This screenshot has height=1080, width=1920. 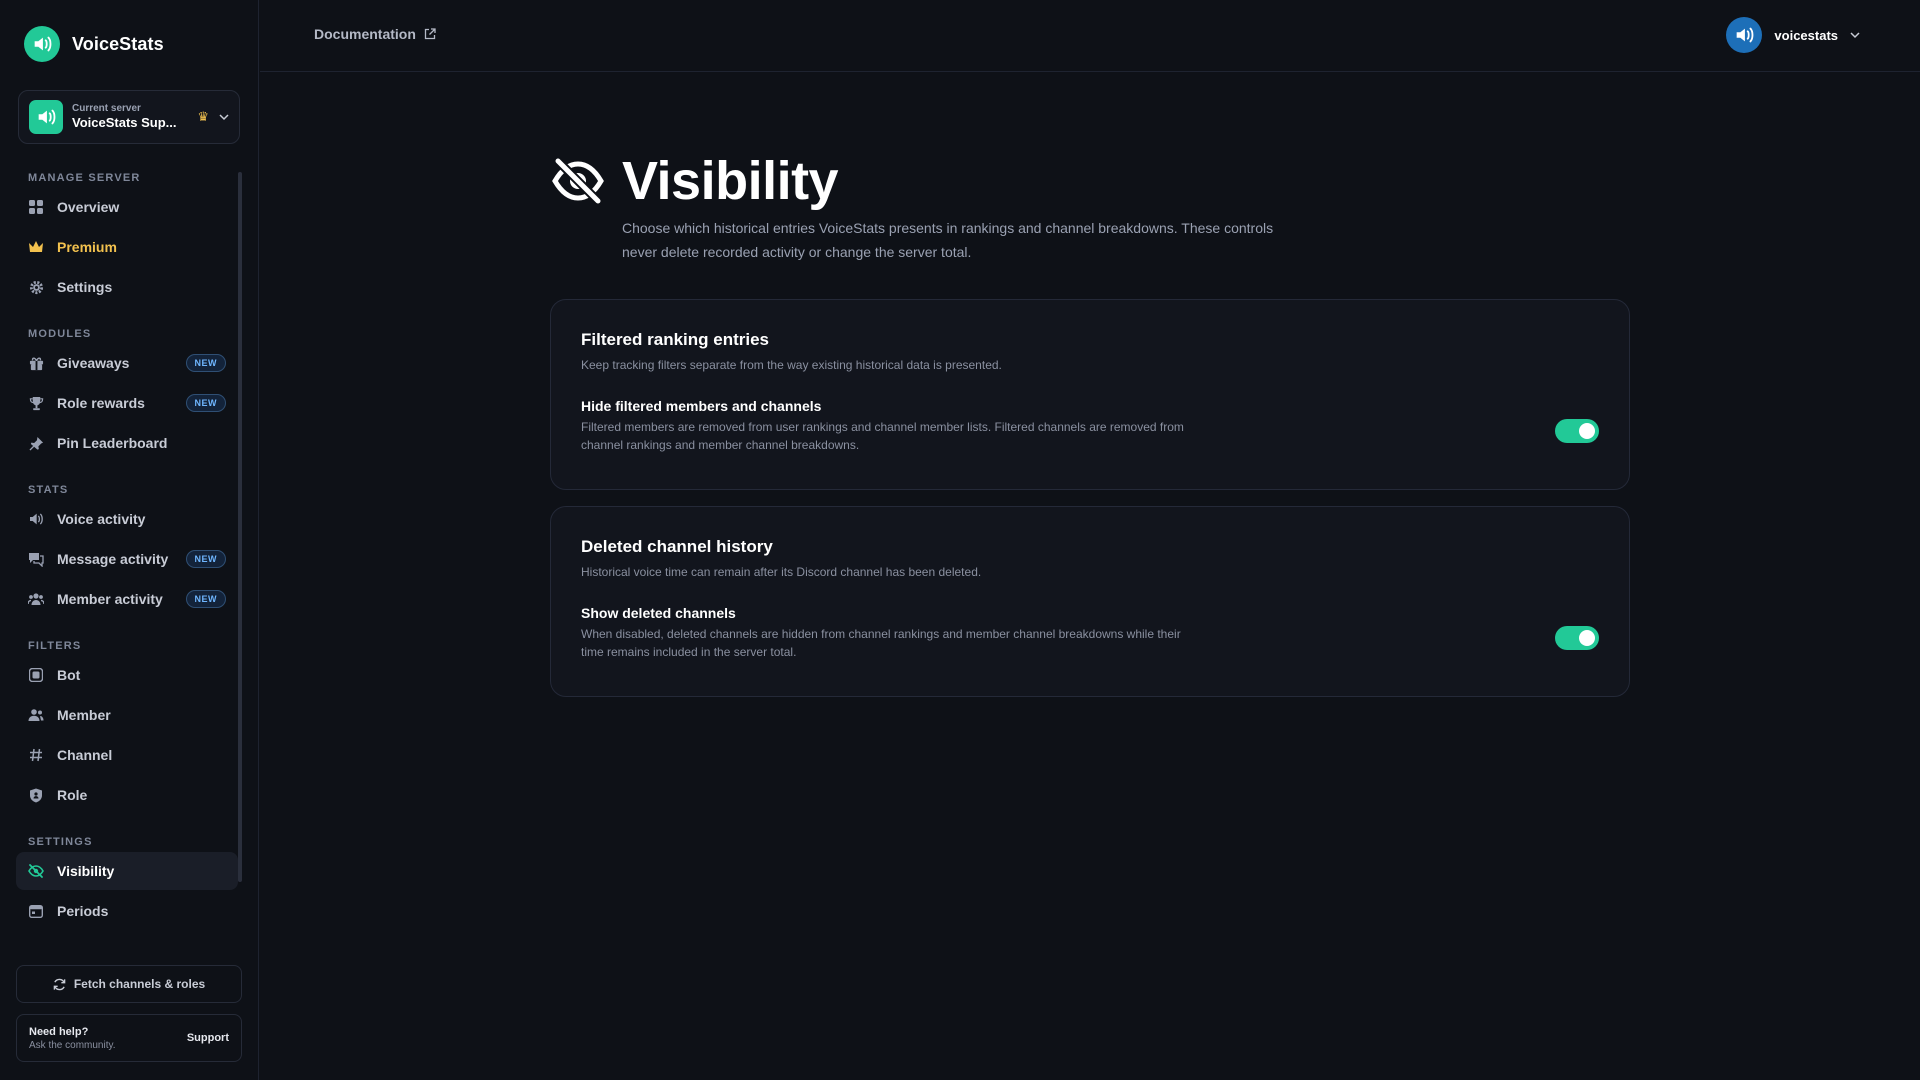 What do you see at coordinates (59, 984) in the screenshot?
I see `refresh-icon` at bounding box center [59, 984].